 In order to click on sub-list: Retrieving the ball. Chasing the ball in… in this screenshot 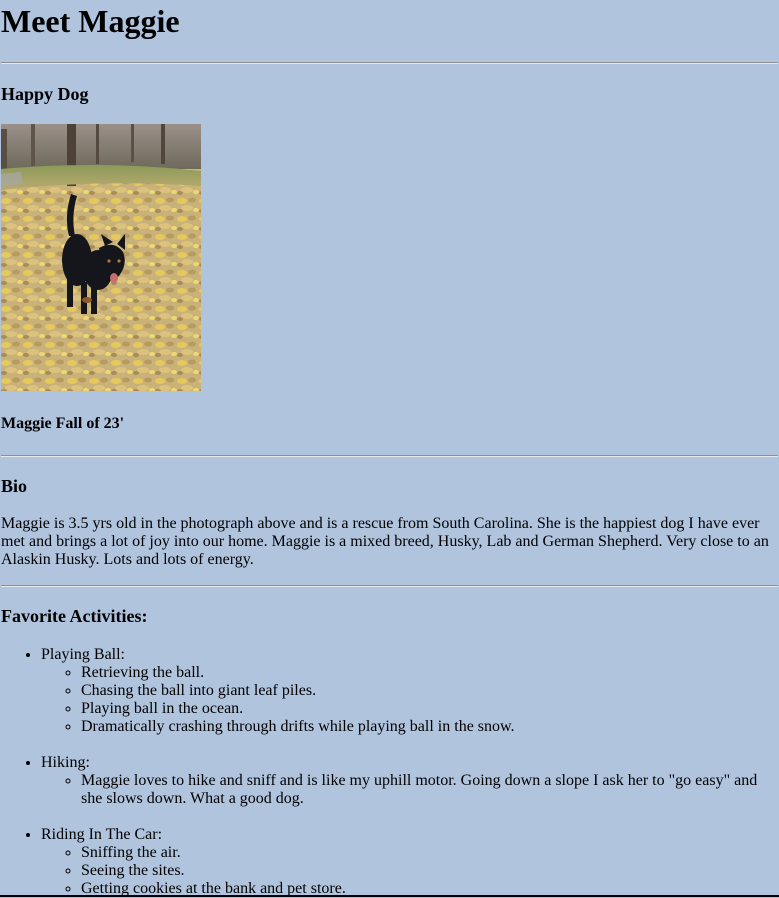, I will do `click(409, 700)`.